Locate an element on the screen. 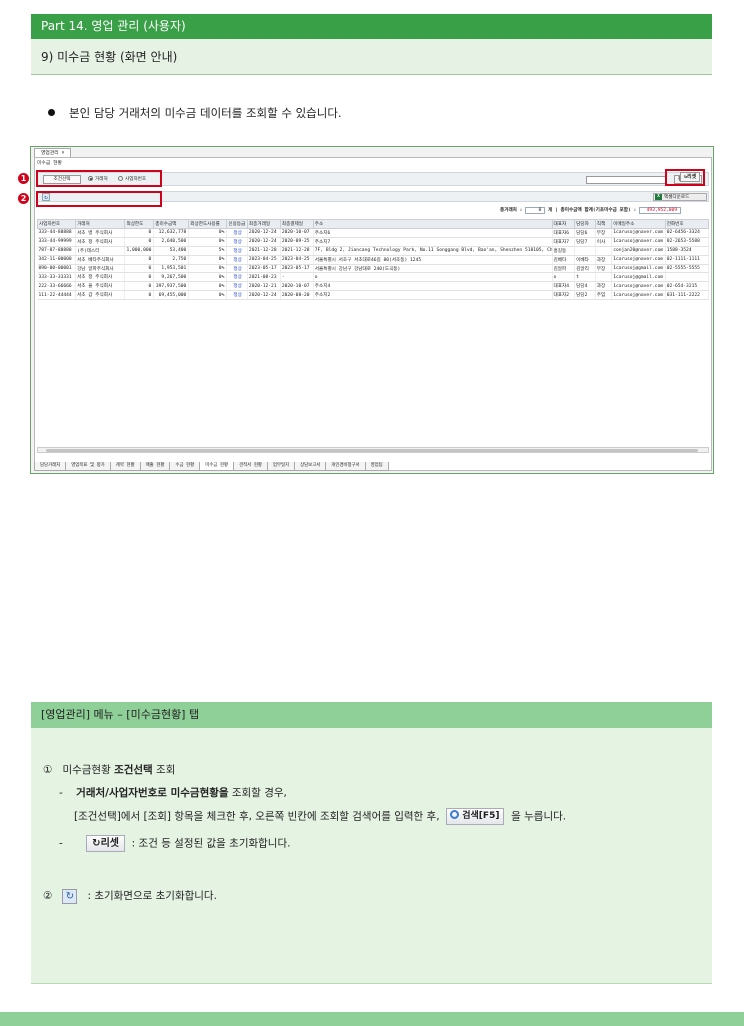 The height and width of the screenshot is (1026, 744). column-header: 외상한도사용률 is located at coordinates (208, 224).